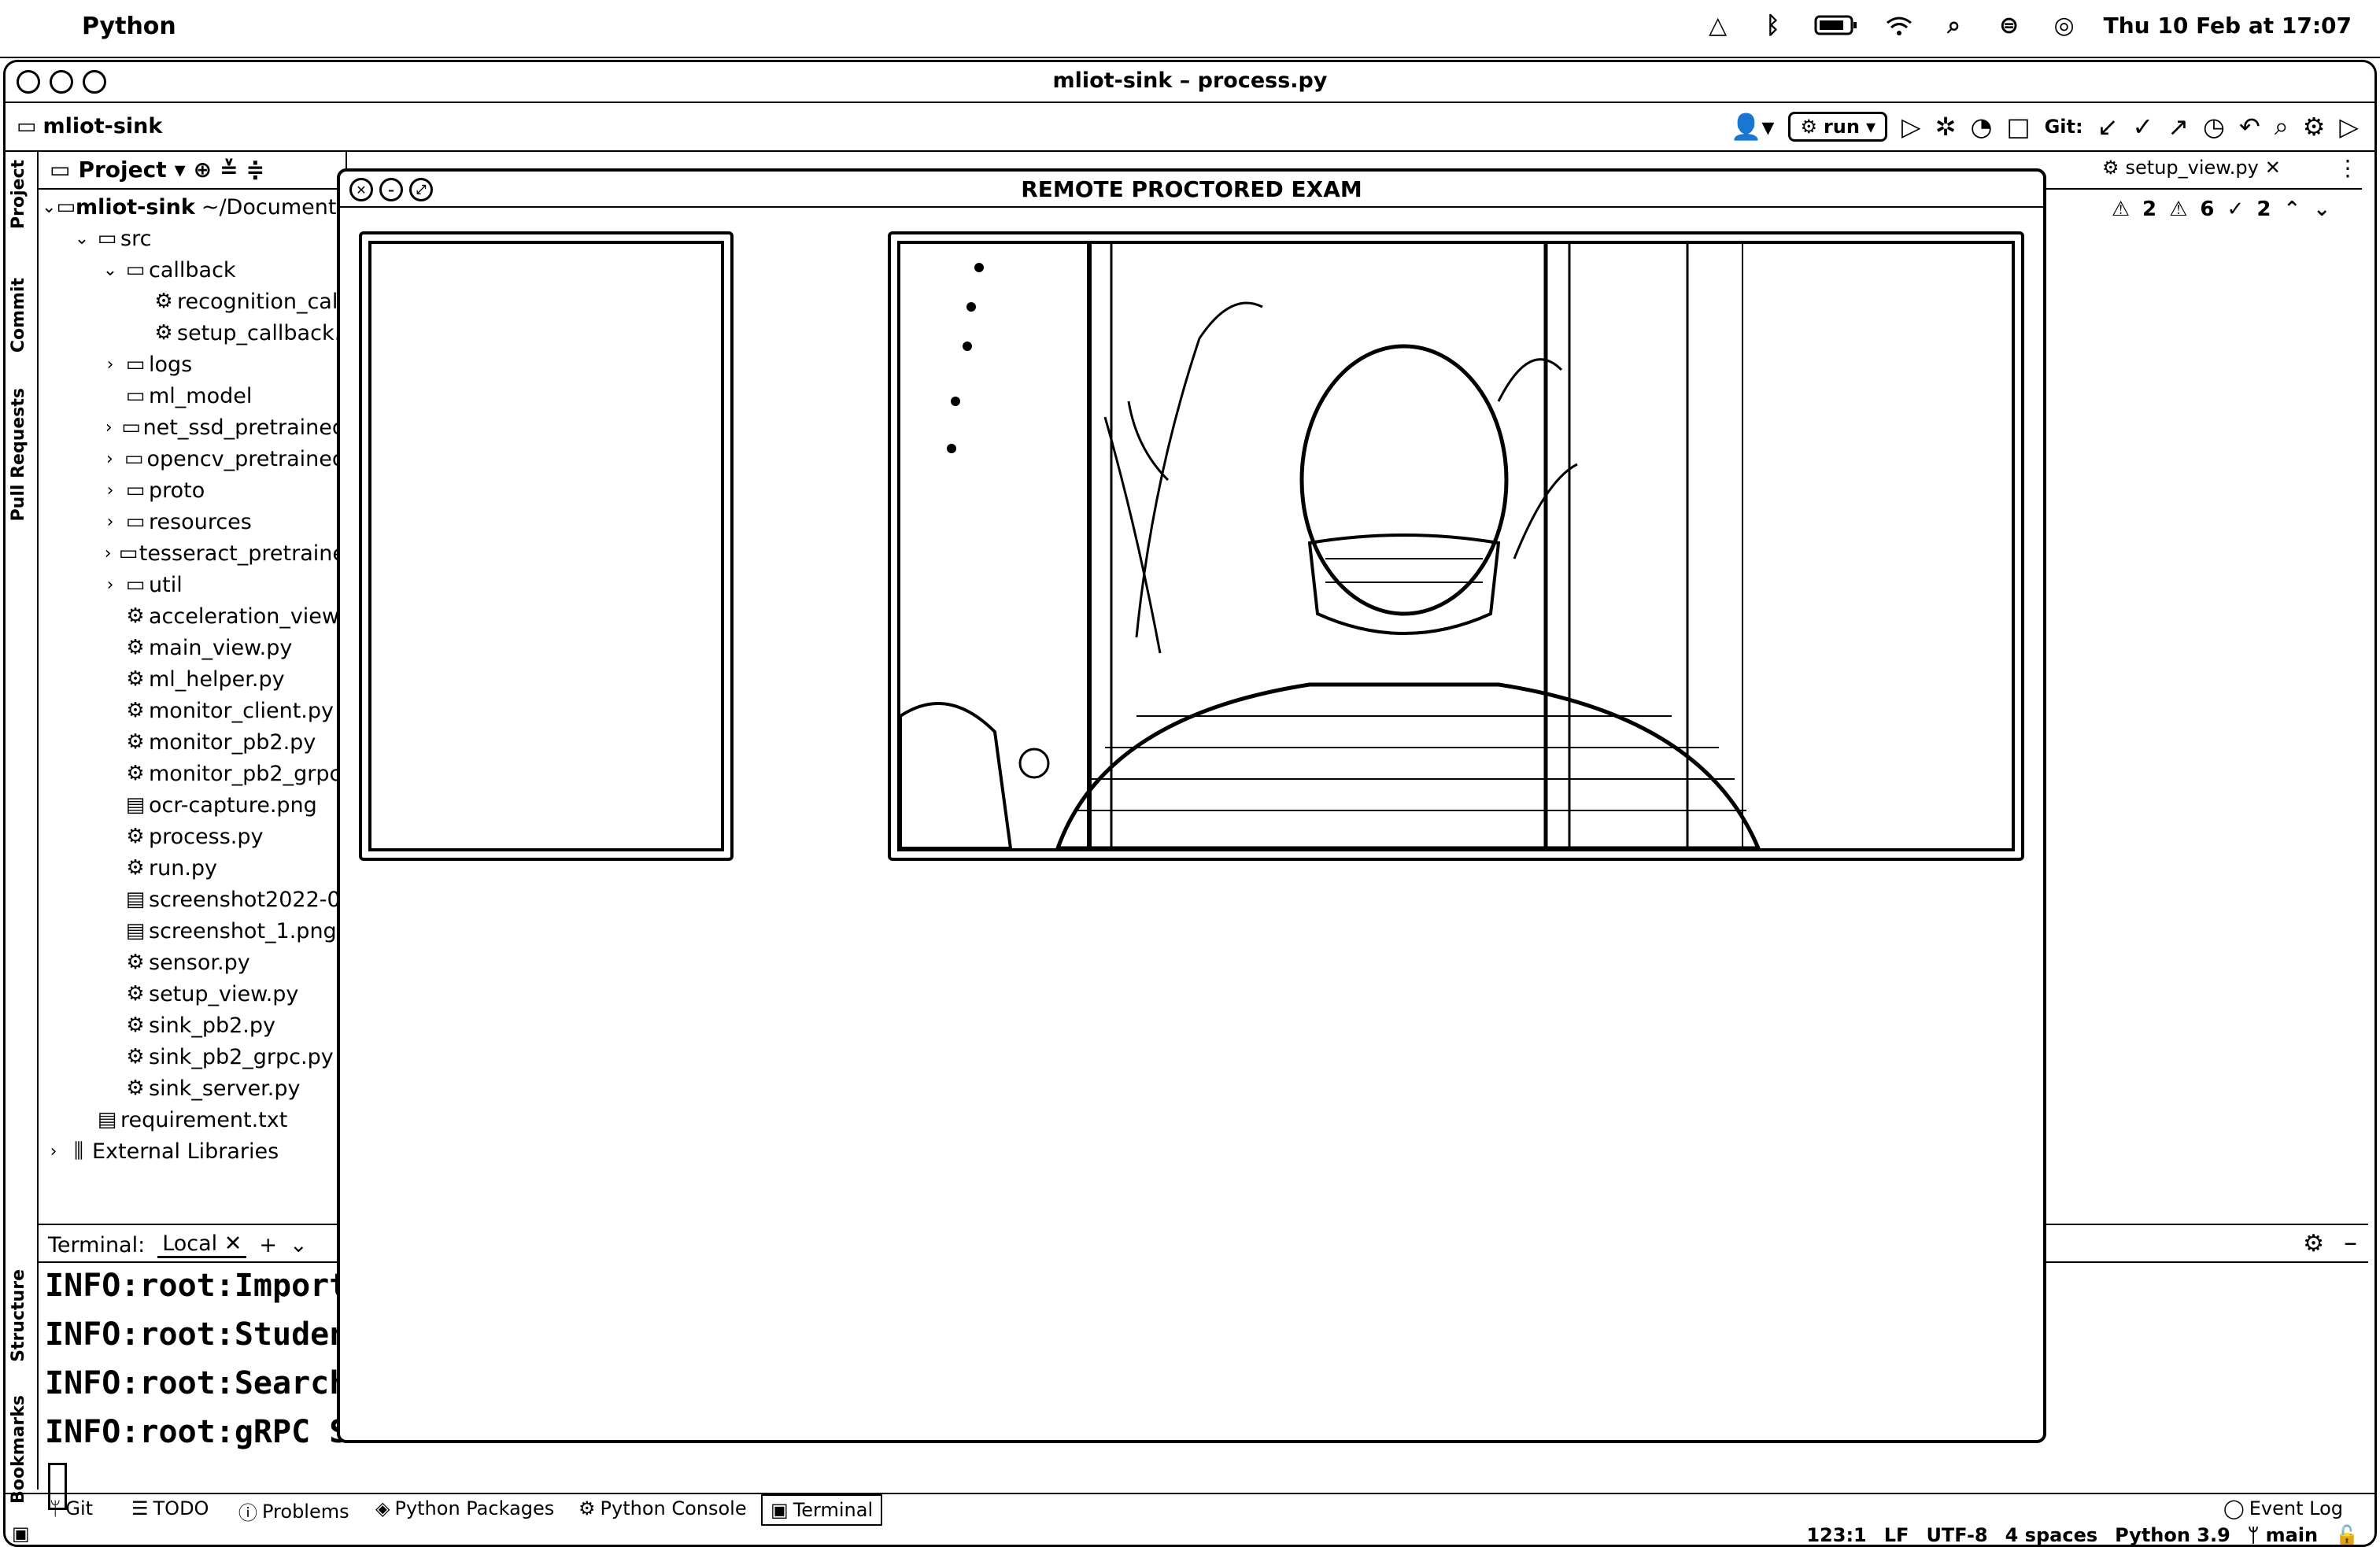 Image resolution: width=2380 pixels, height=1547 pixels. I want to click on tree-file: ⚙ setup_view.py, so click(192, 994).